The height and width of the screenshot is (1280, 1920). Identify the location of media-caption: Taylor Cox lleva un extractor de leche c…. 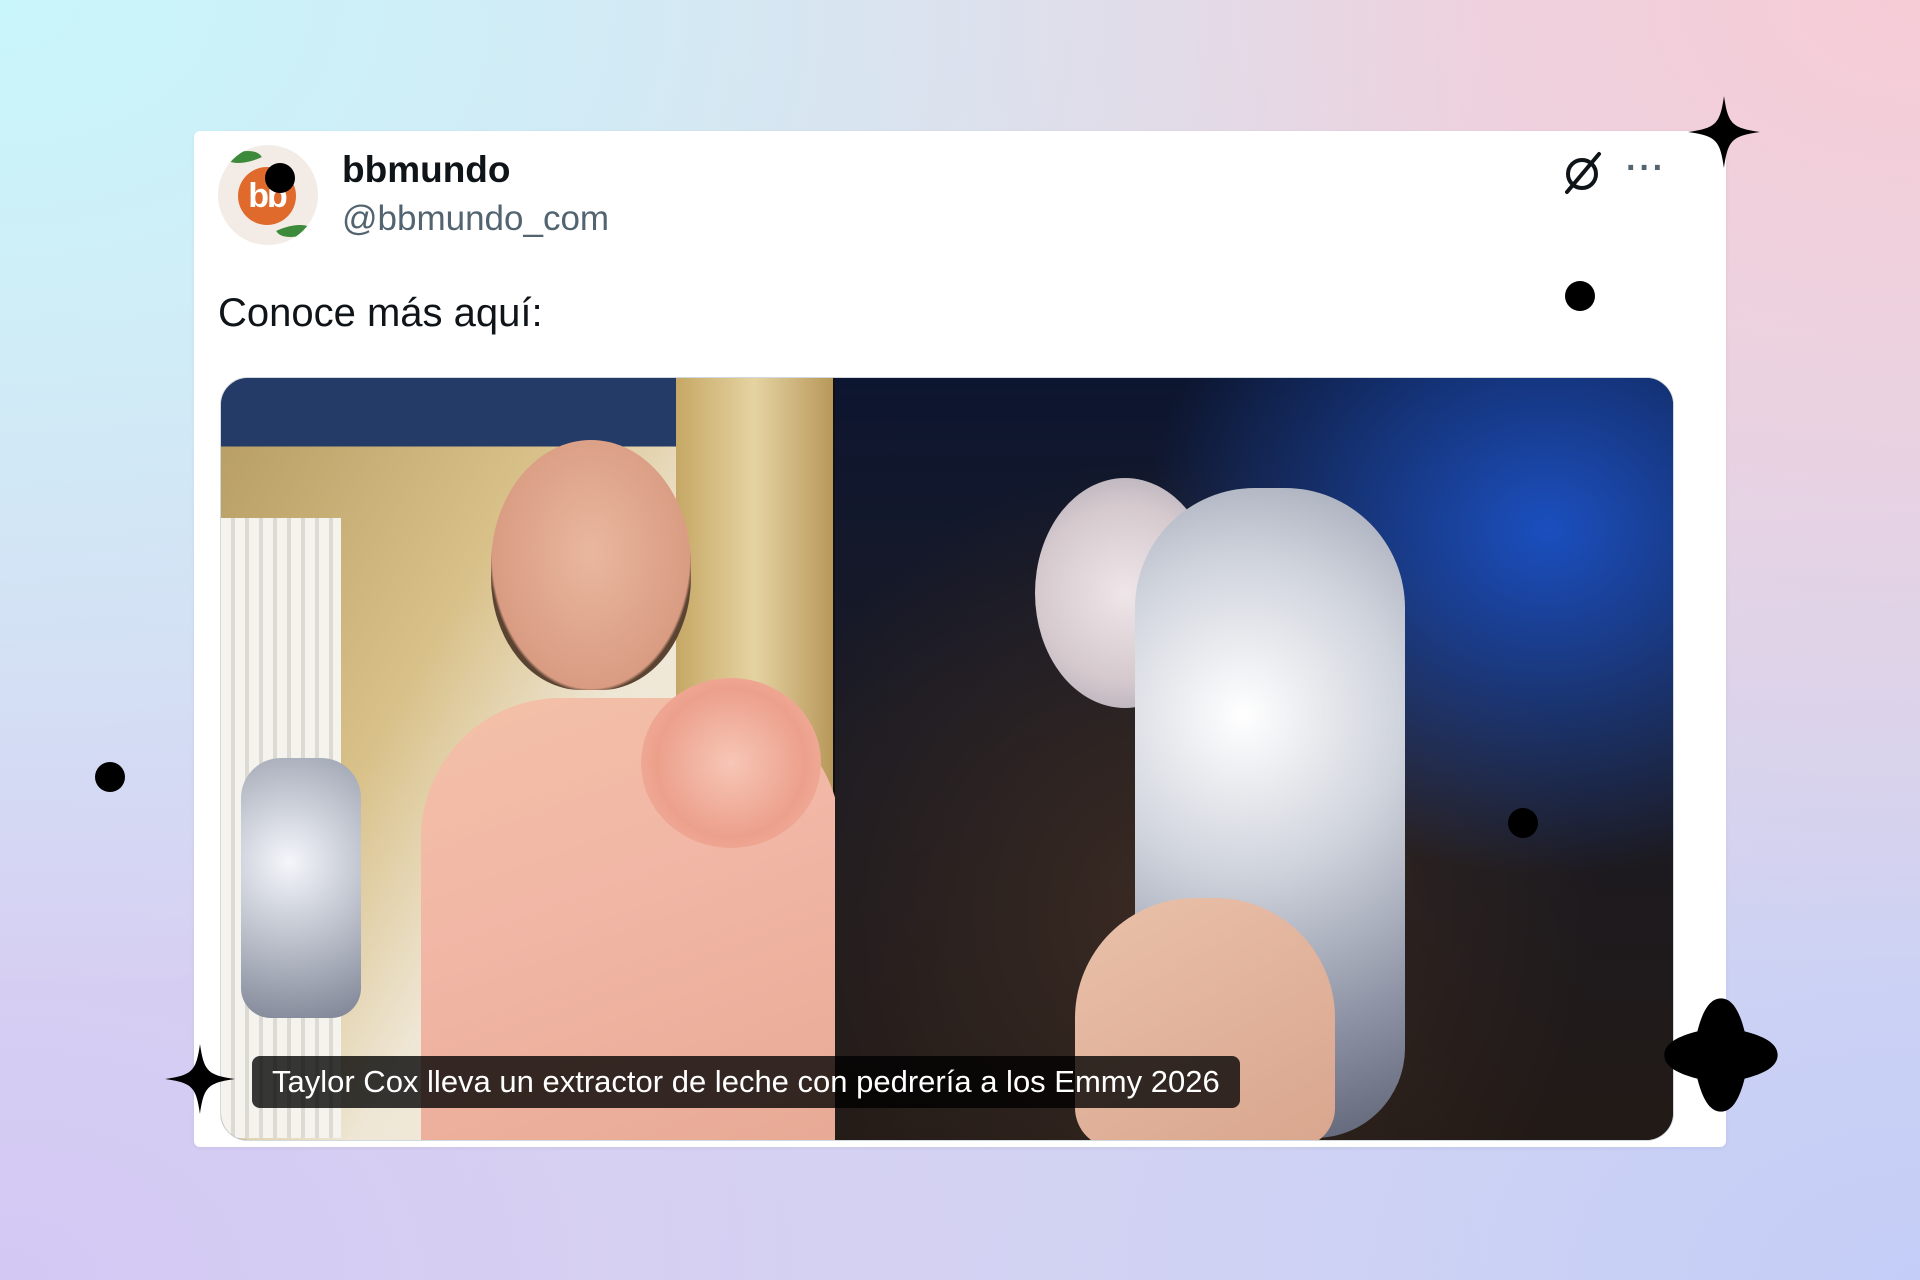
(746, 1082).